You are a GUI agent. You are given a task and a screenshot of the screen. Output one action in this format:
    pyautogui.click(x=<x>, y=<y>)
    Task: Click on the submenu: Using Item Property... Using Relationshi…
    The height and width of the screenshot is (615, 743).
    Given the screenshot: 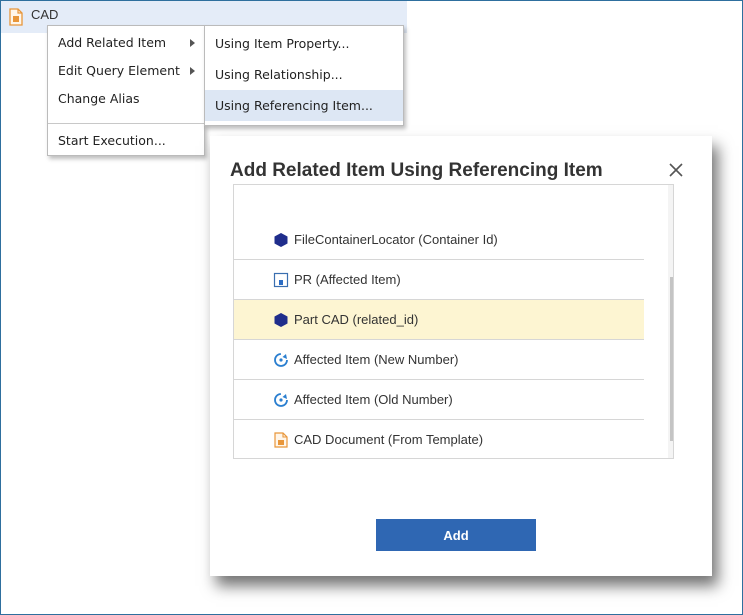 What is the action you would take?
    pyautogui.click(x=304, y=75)
    